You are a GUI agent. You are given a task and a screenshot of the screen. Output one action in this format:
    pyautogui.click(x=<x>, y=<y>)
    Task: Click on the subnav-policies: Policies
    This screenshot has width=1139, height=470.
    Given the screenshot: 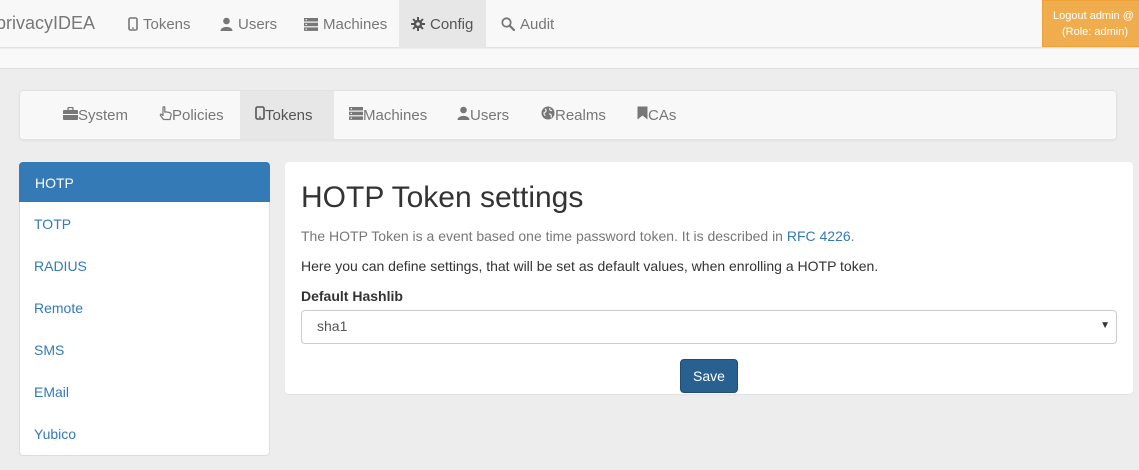 What is the action you would take?
    pyautogui.click(x=191, y=115)
    